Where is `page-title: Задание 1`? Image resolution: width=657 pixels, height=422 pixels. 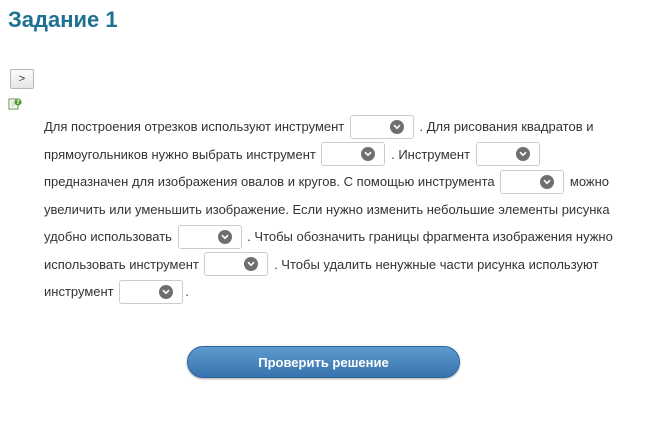 page-title: Задание 1 is located at coordinates (63, 19).